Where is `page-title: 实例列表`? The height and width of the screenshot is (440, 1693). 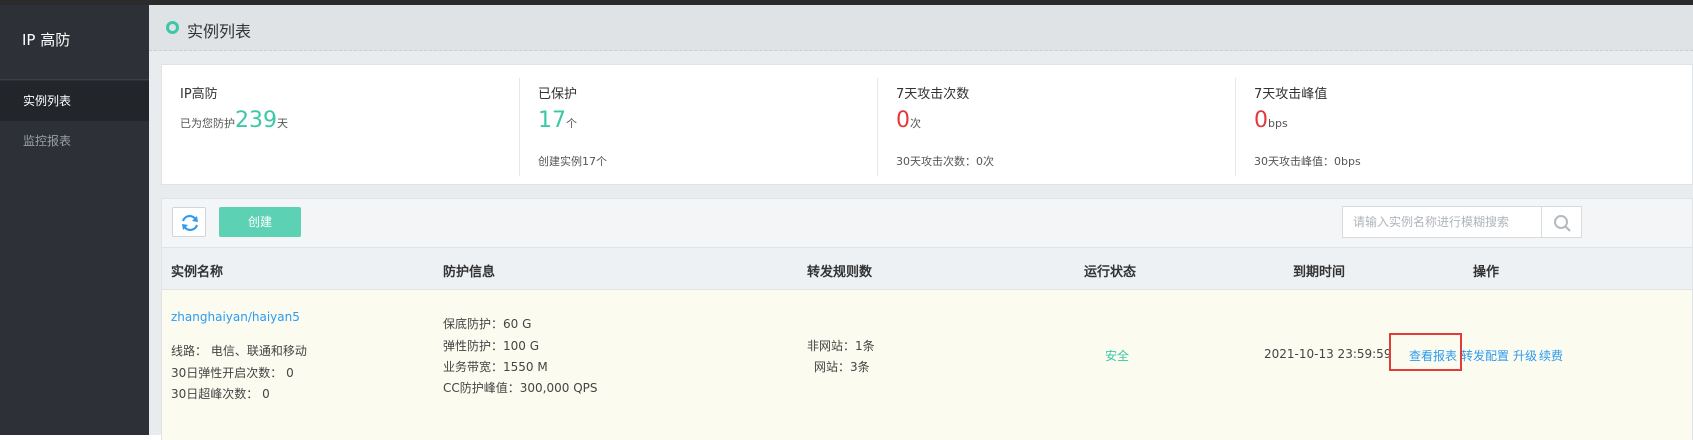
page-title: 实例列表 is located at coordinates (219, 31).